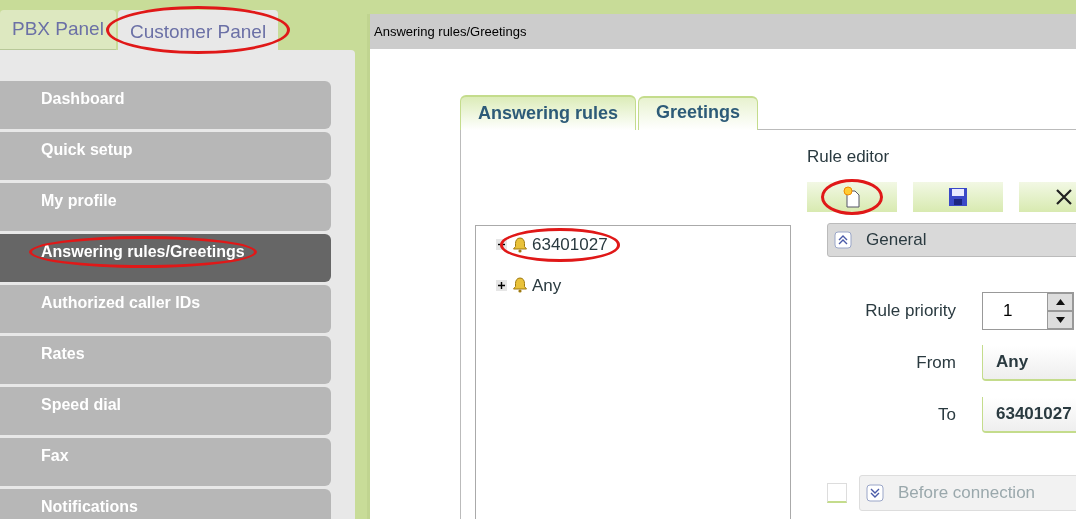 The height and width of the screenshot is (519, 1076). Describe the element at coordinates (165, 309) in the screenshot. I see `sidebar-item: Authorized caller IDs` at that location.